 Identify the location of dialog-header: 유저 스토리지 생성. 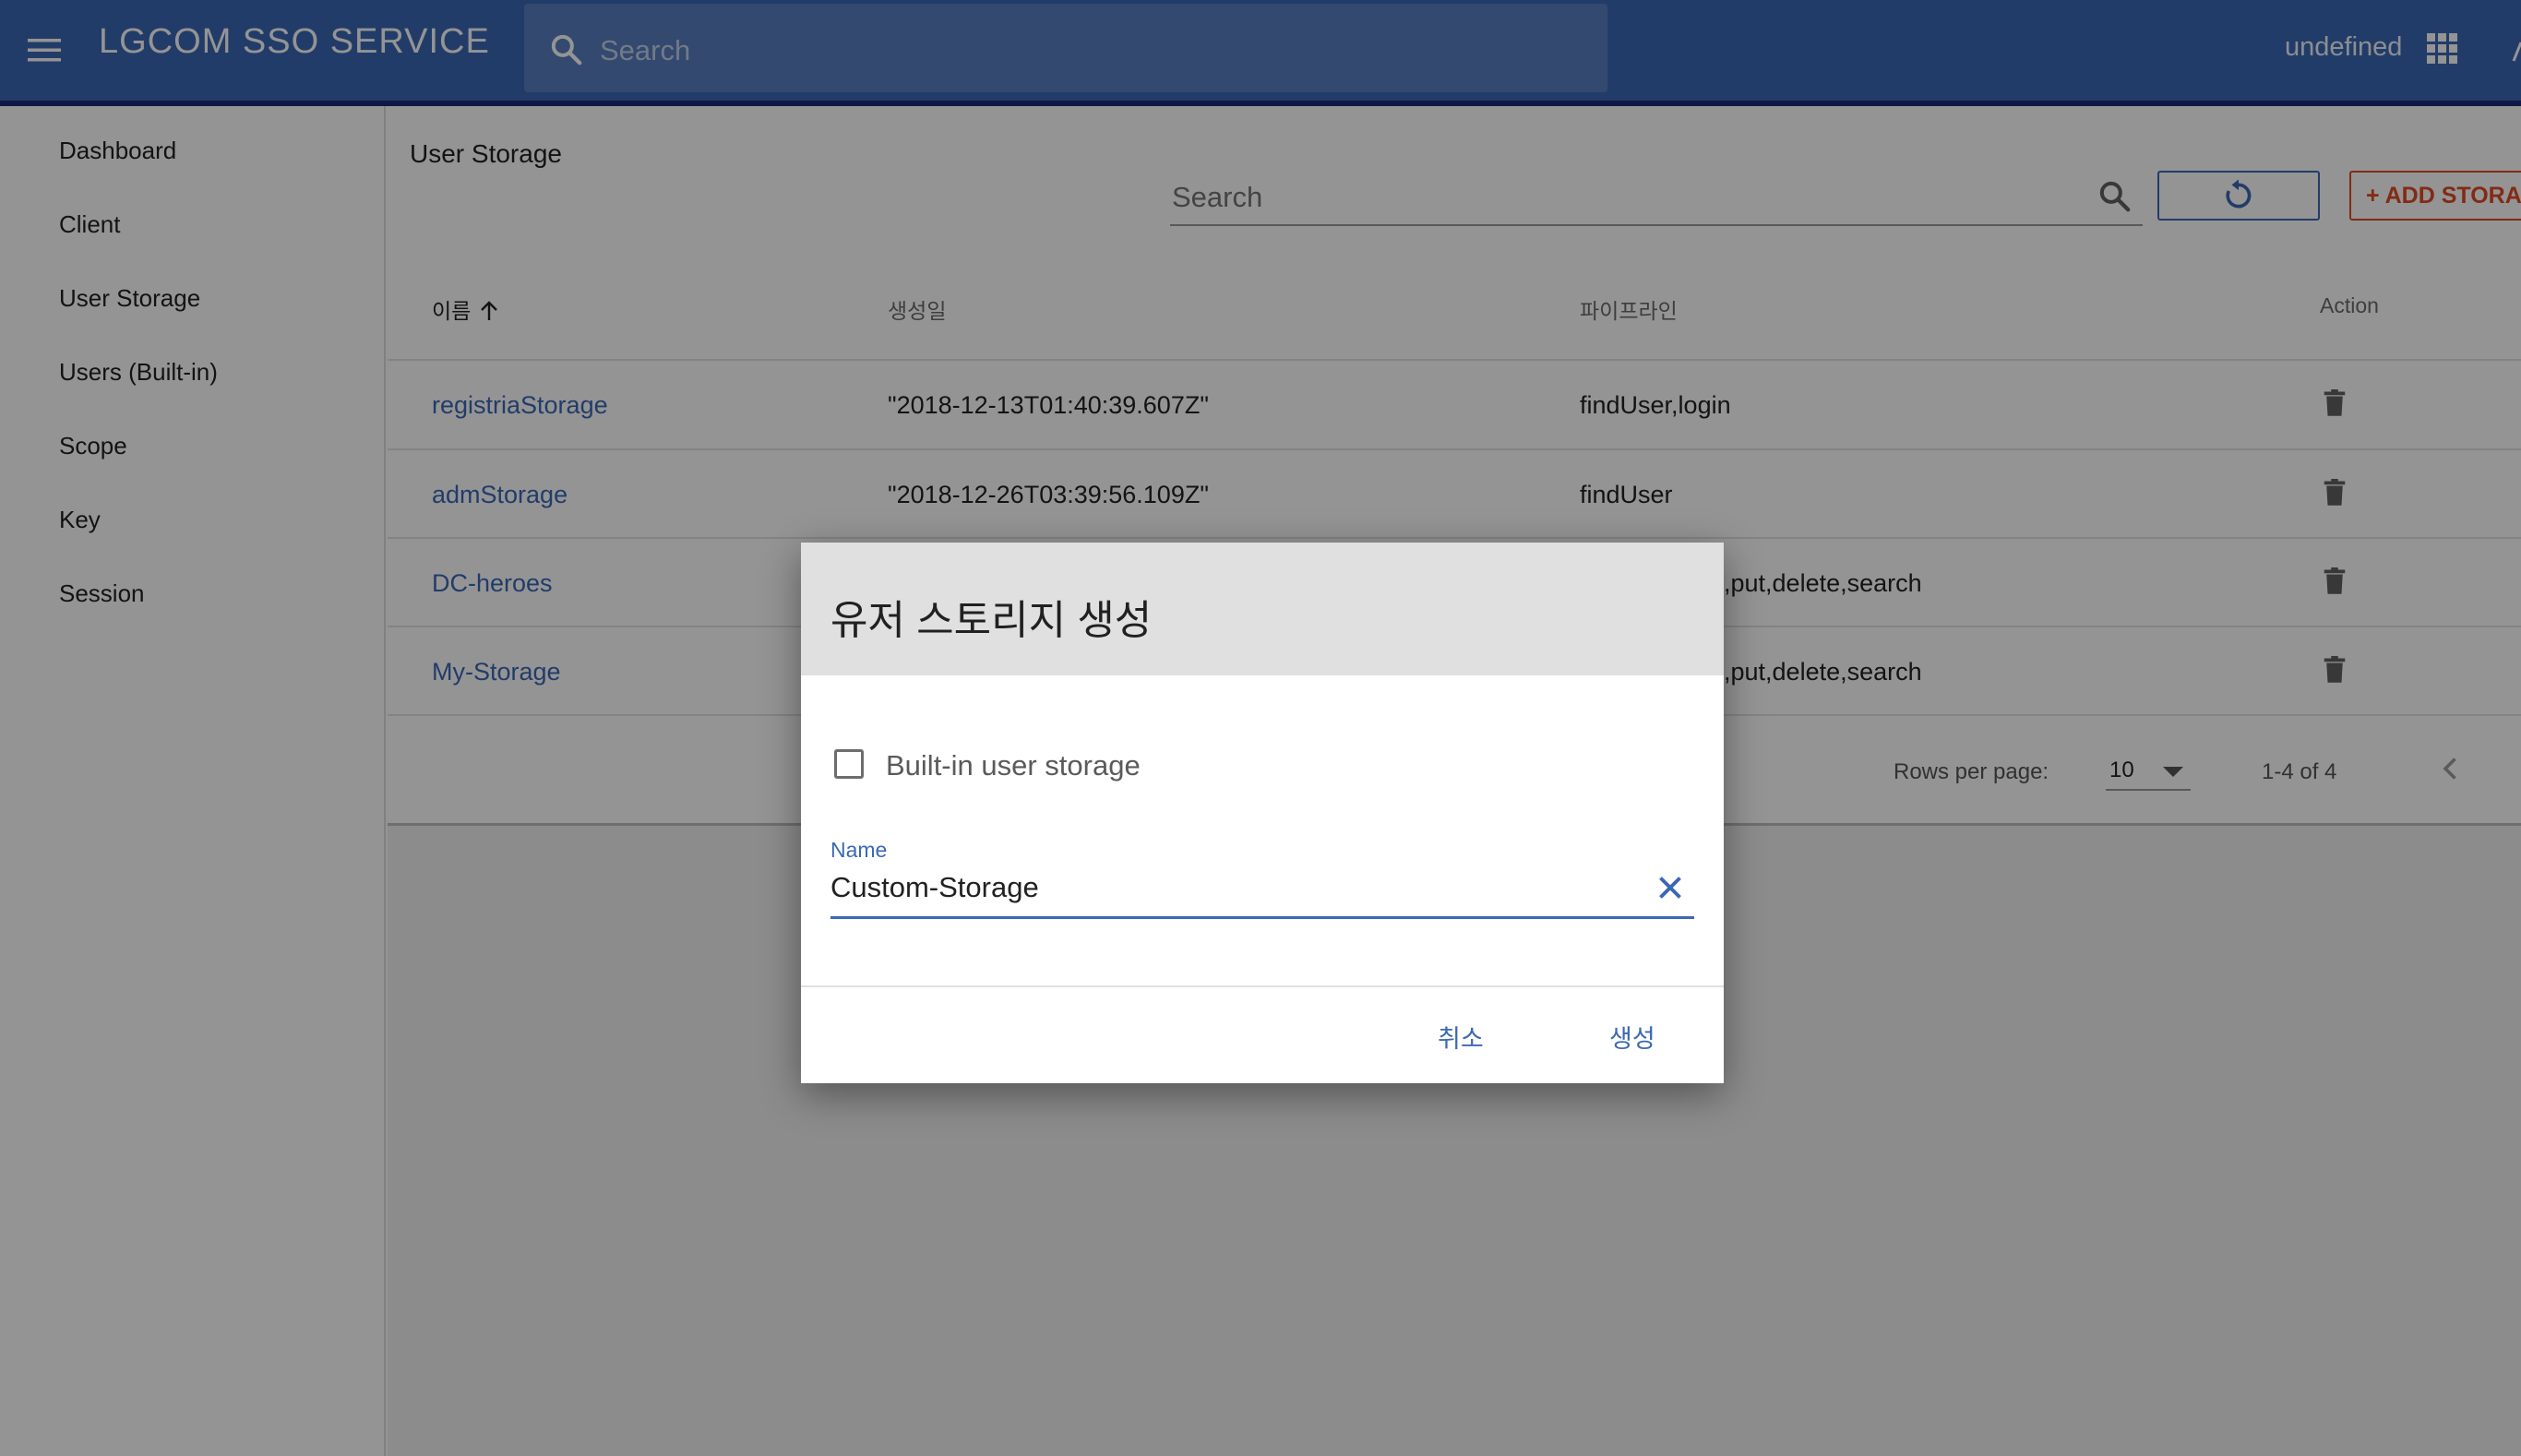
(1262, 609).